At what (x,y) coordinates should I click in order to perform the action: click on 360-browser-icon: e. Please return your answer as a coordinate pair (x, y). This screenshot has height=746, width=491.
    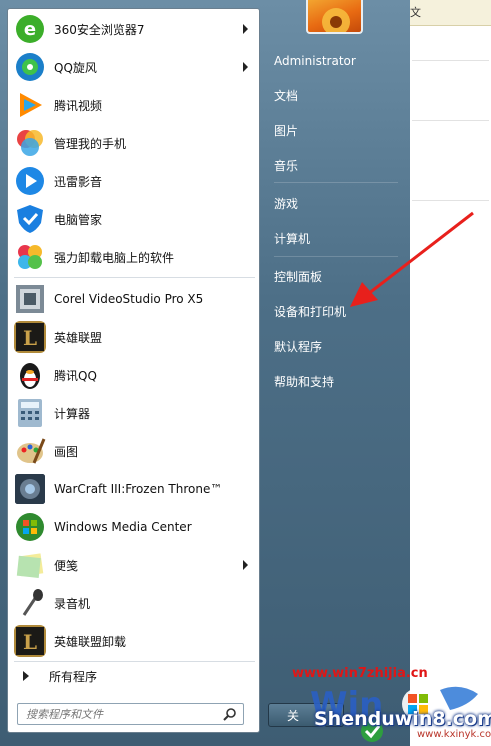
    Looking at the image, I should click on (30, 29).